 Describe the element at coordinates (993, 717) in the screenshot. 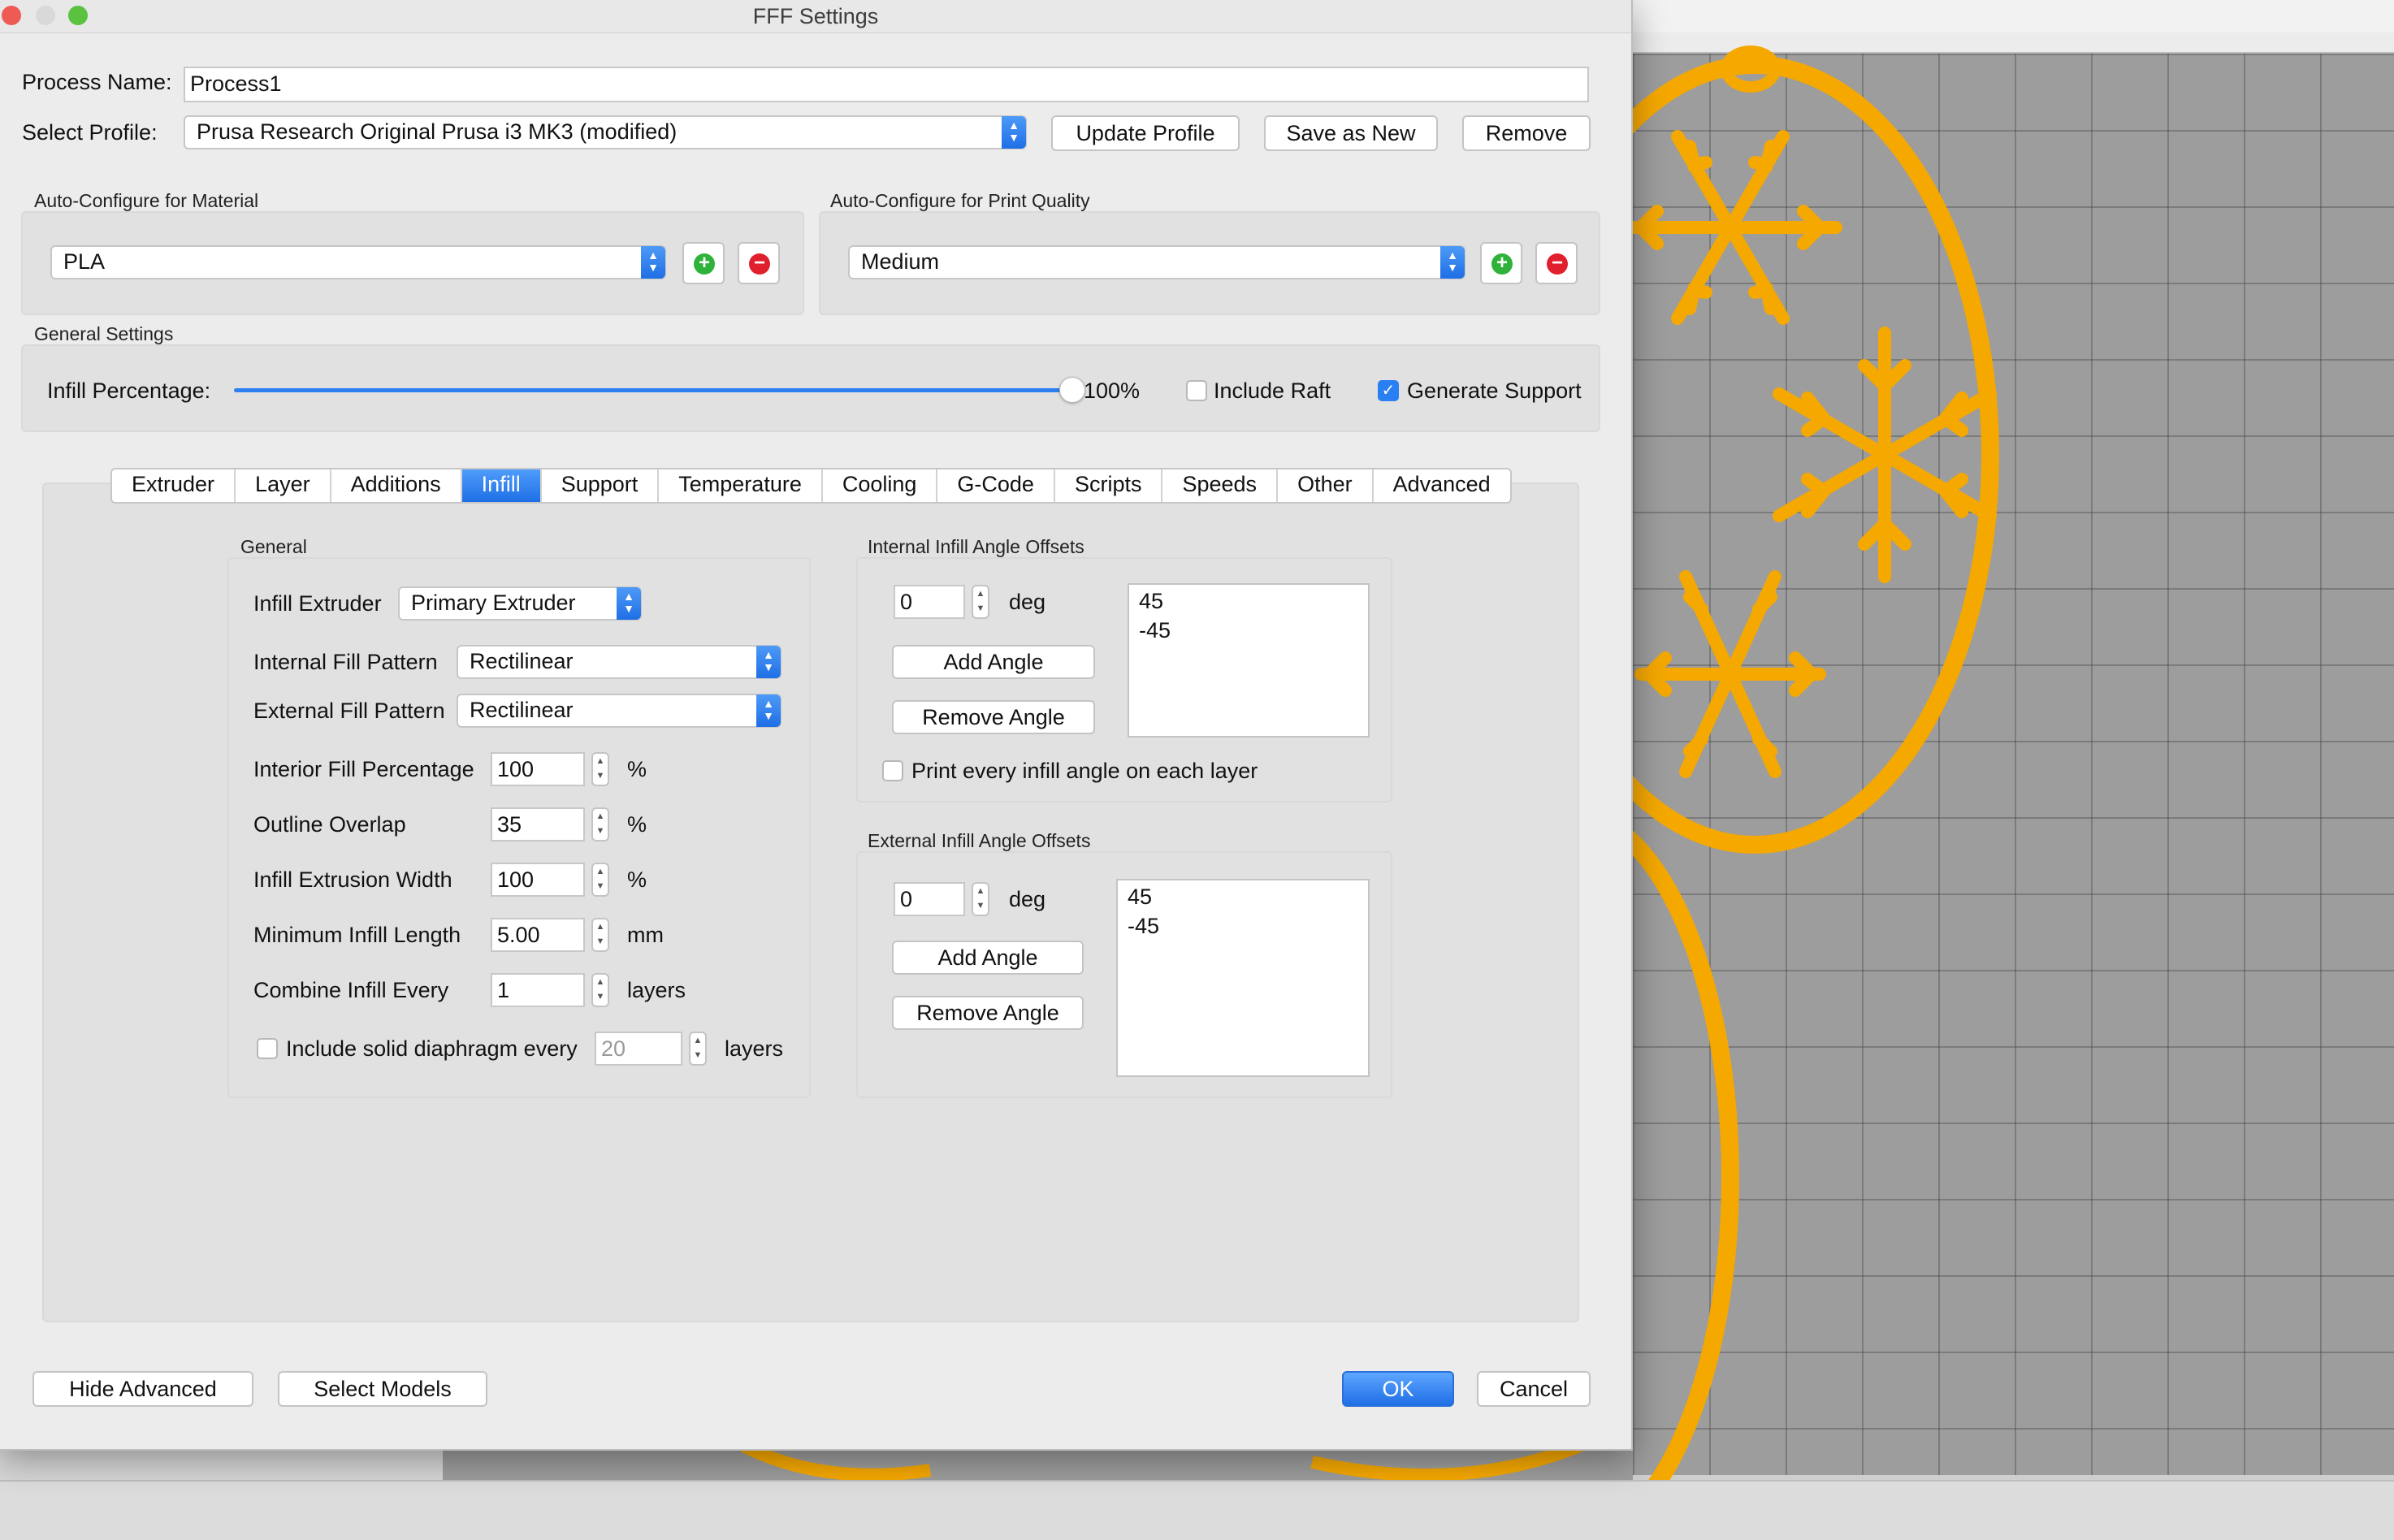

I see `internal-remove-angle-button: Remove Angle` at that location.